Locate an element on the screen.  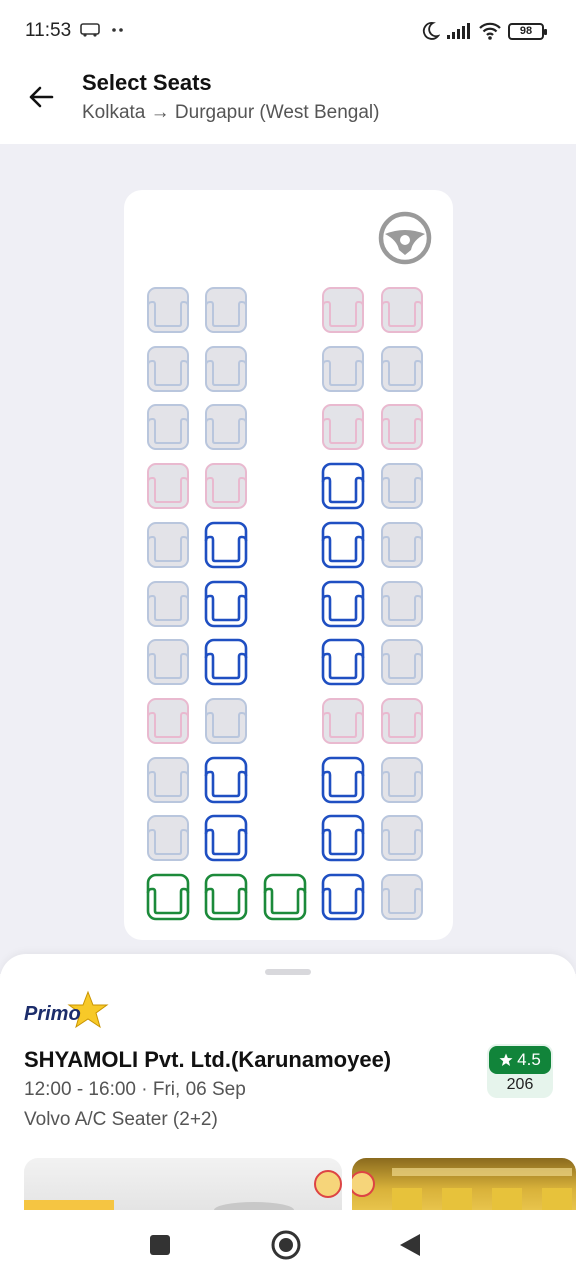
bus-type: Volvo A/C Seater (2+2) is located at coordinates (121, 1119).